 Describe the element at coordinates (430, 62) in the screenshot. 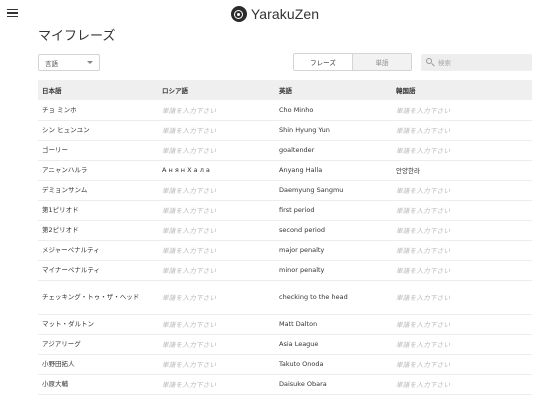

I see `search-icon` at that location.